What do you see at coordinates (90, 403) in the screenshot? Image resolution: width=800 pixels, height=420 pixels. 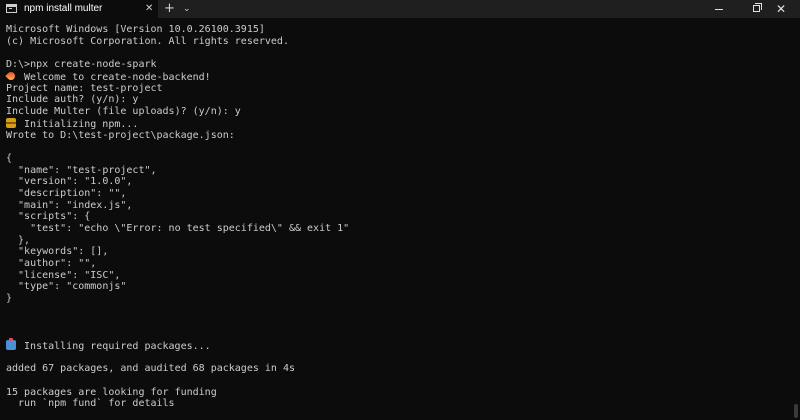 I see `terminal-line: run `npm fund` for details` at bounding box center [90, 403].